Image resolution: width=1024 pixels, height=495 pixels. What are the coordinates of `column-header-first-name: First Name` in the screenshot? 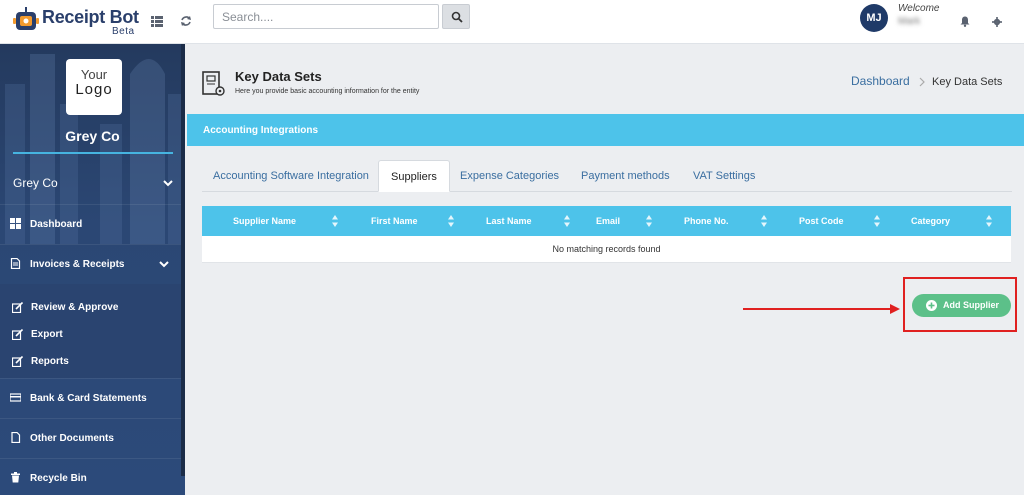 It's located at (394, 221).